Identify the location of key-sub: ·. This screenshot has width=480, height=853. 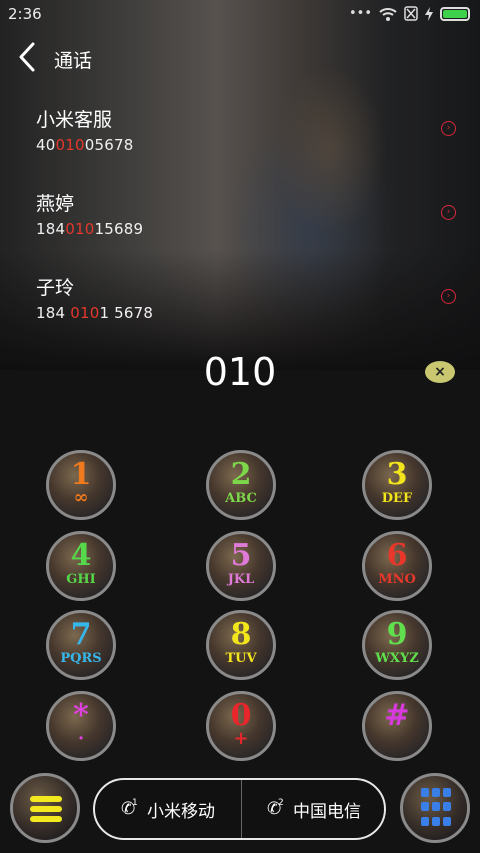
(81, 738).